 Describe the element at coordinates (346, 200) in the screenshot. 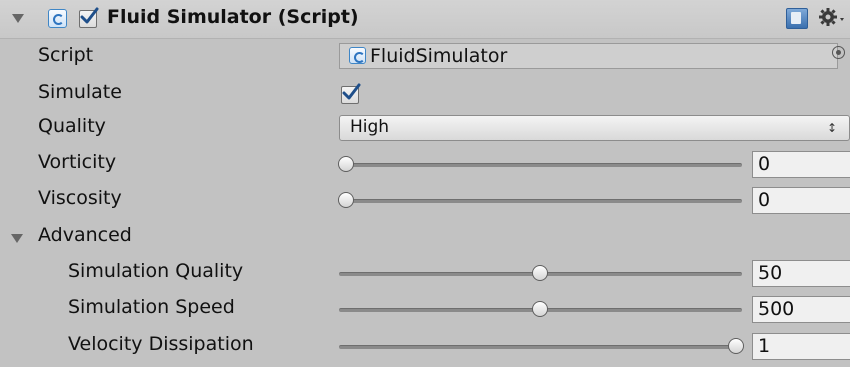

I see `viscosity-slider-thumb` at that location.